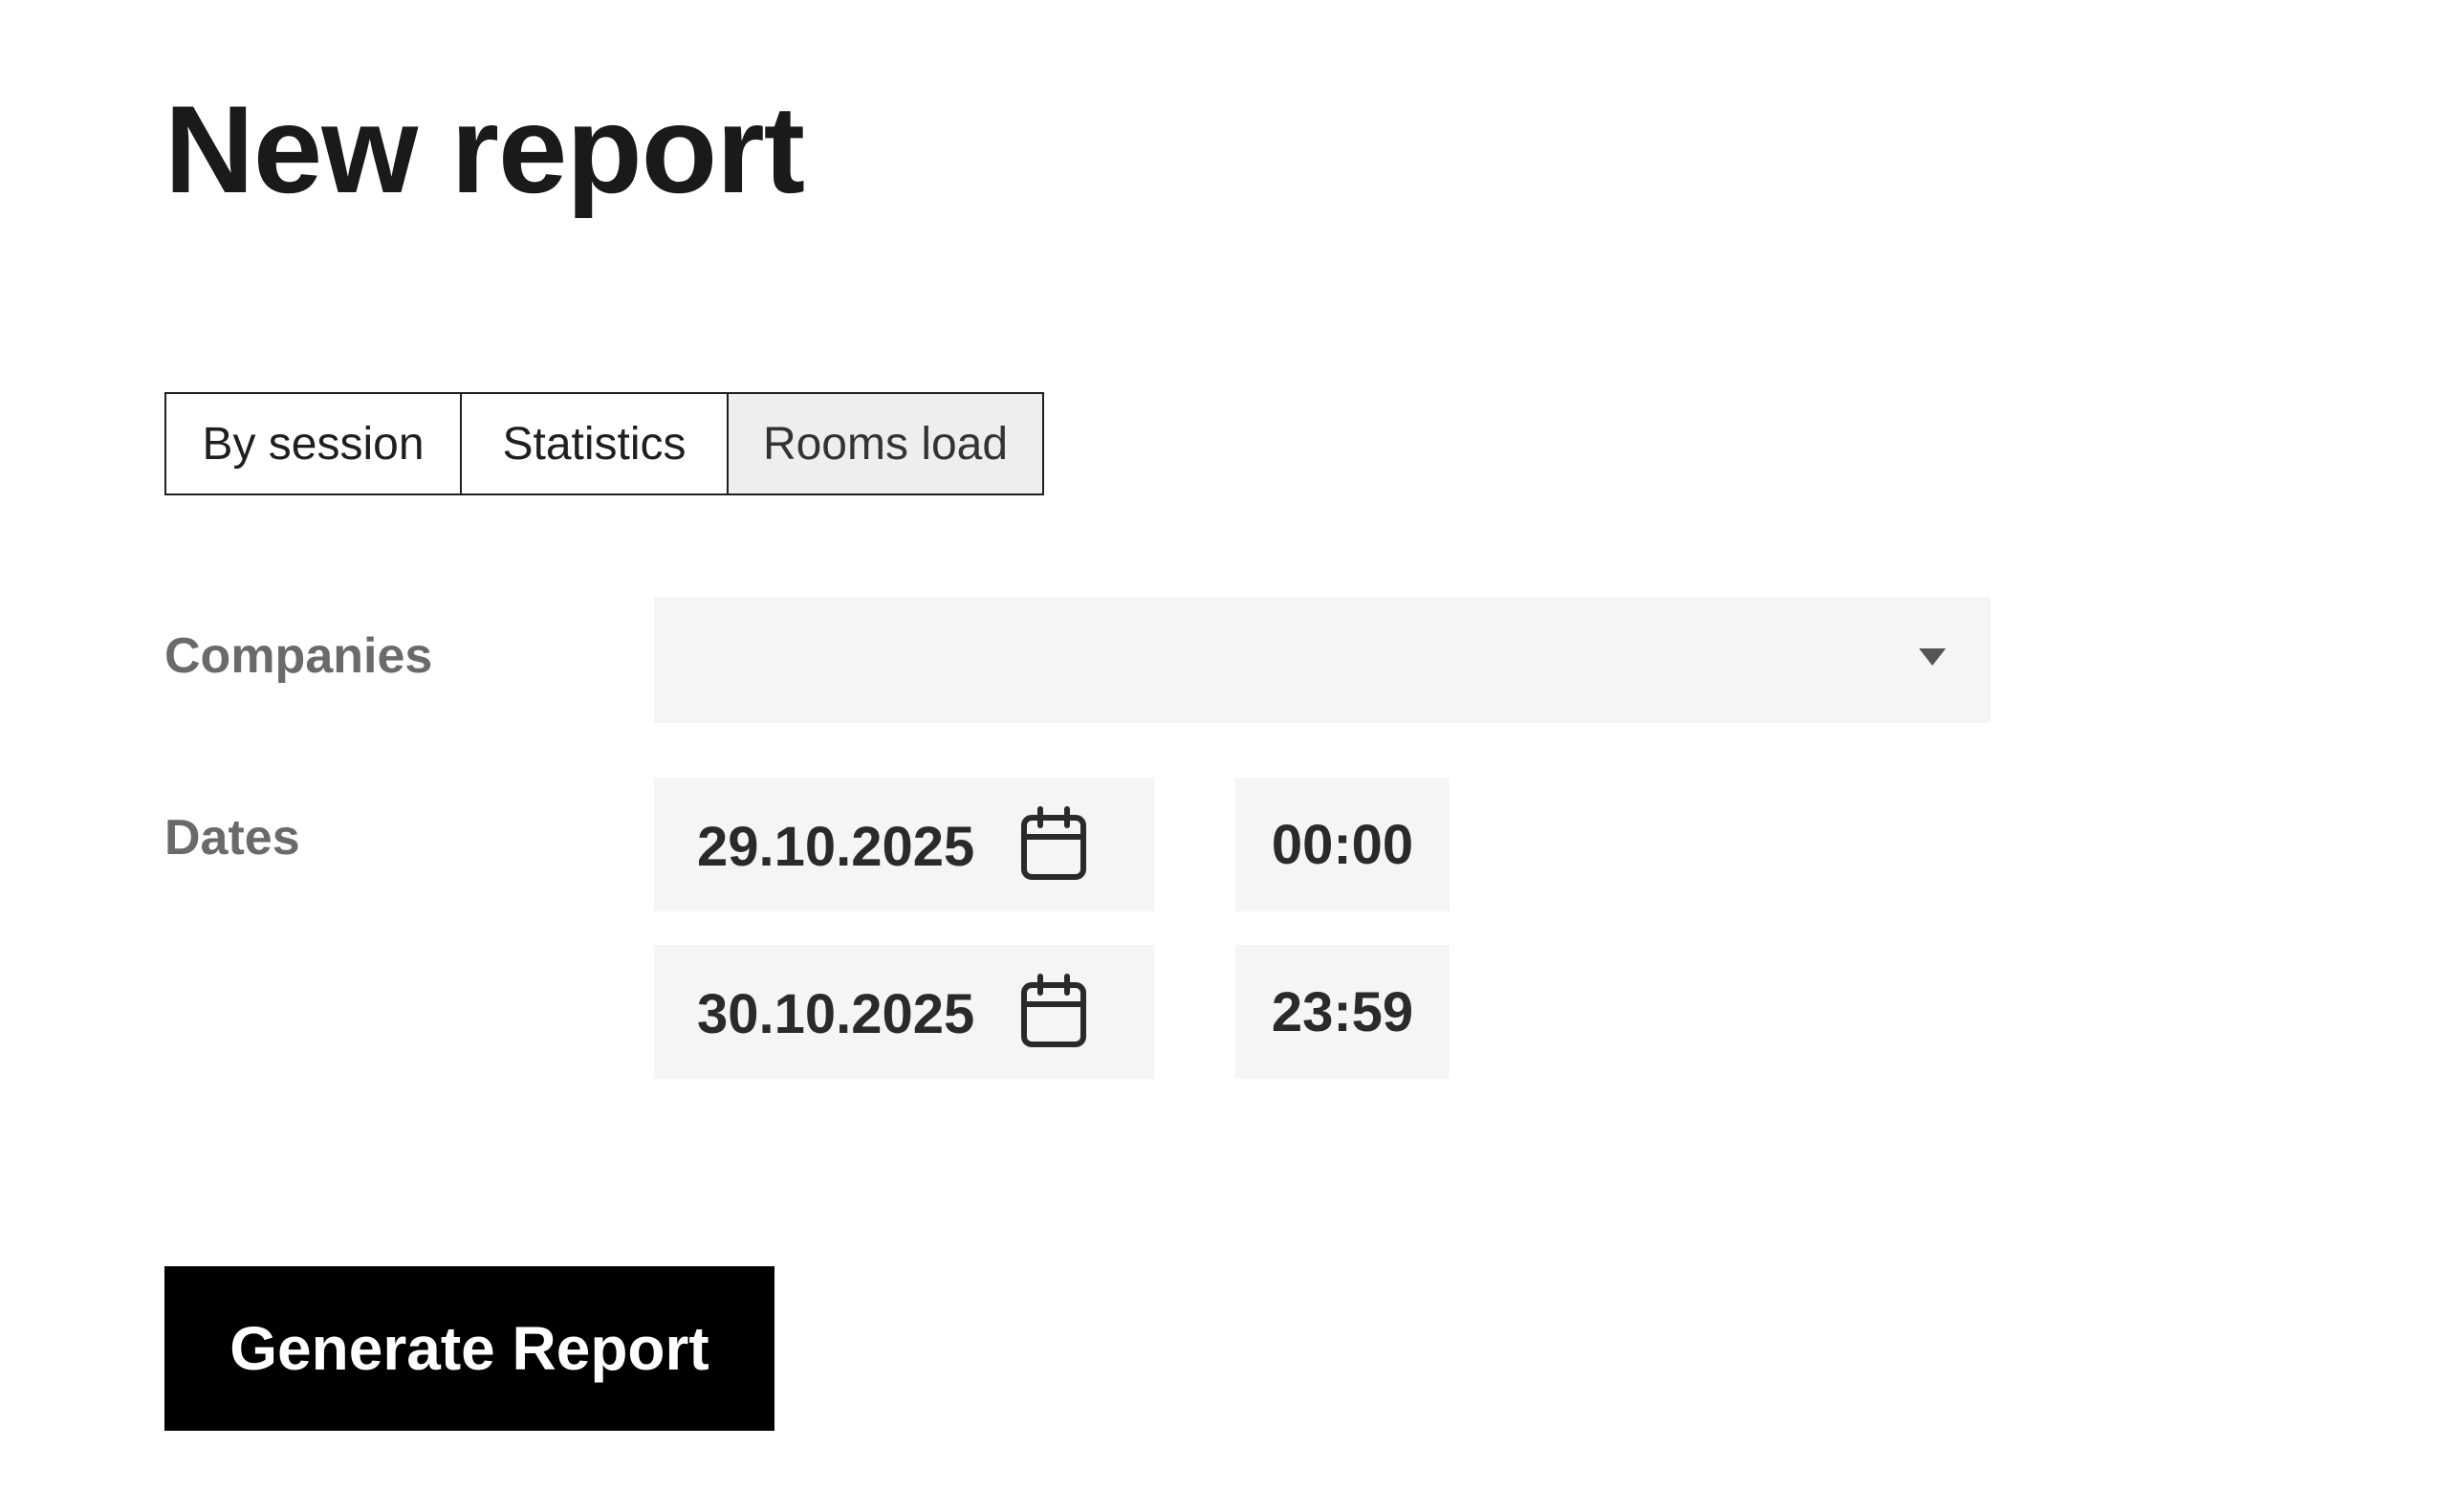 The width and height of the screenshot is (2464, 1491). I want to click on report-type-tabs: By session Statistics Rooms load, so click(604, 443).